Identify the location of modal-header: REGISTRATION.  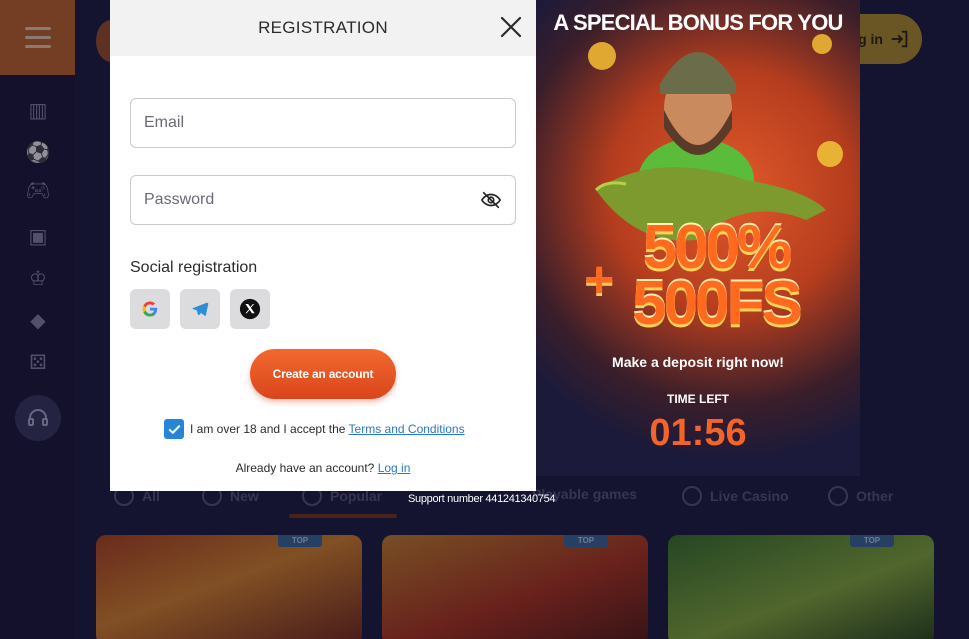
(323, 28).